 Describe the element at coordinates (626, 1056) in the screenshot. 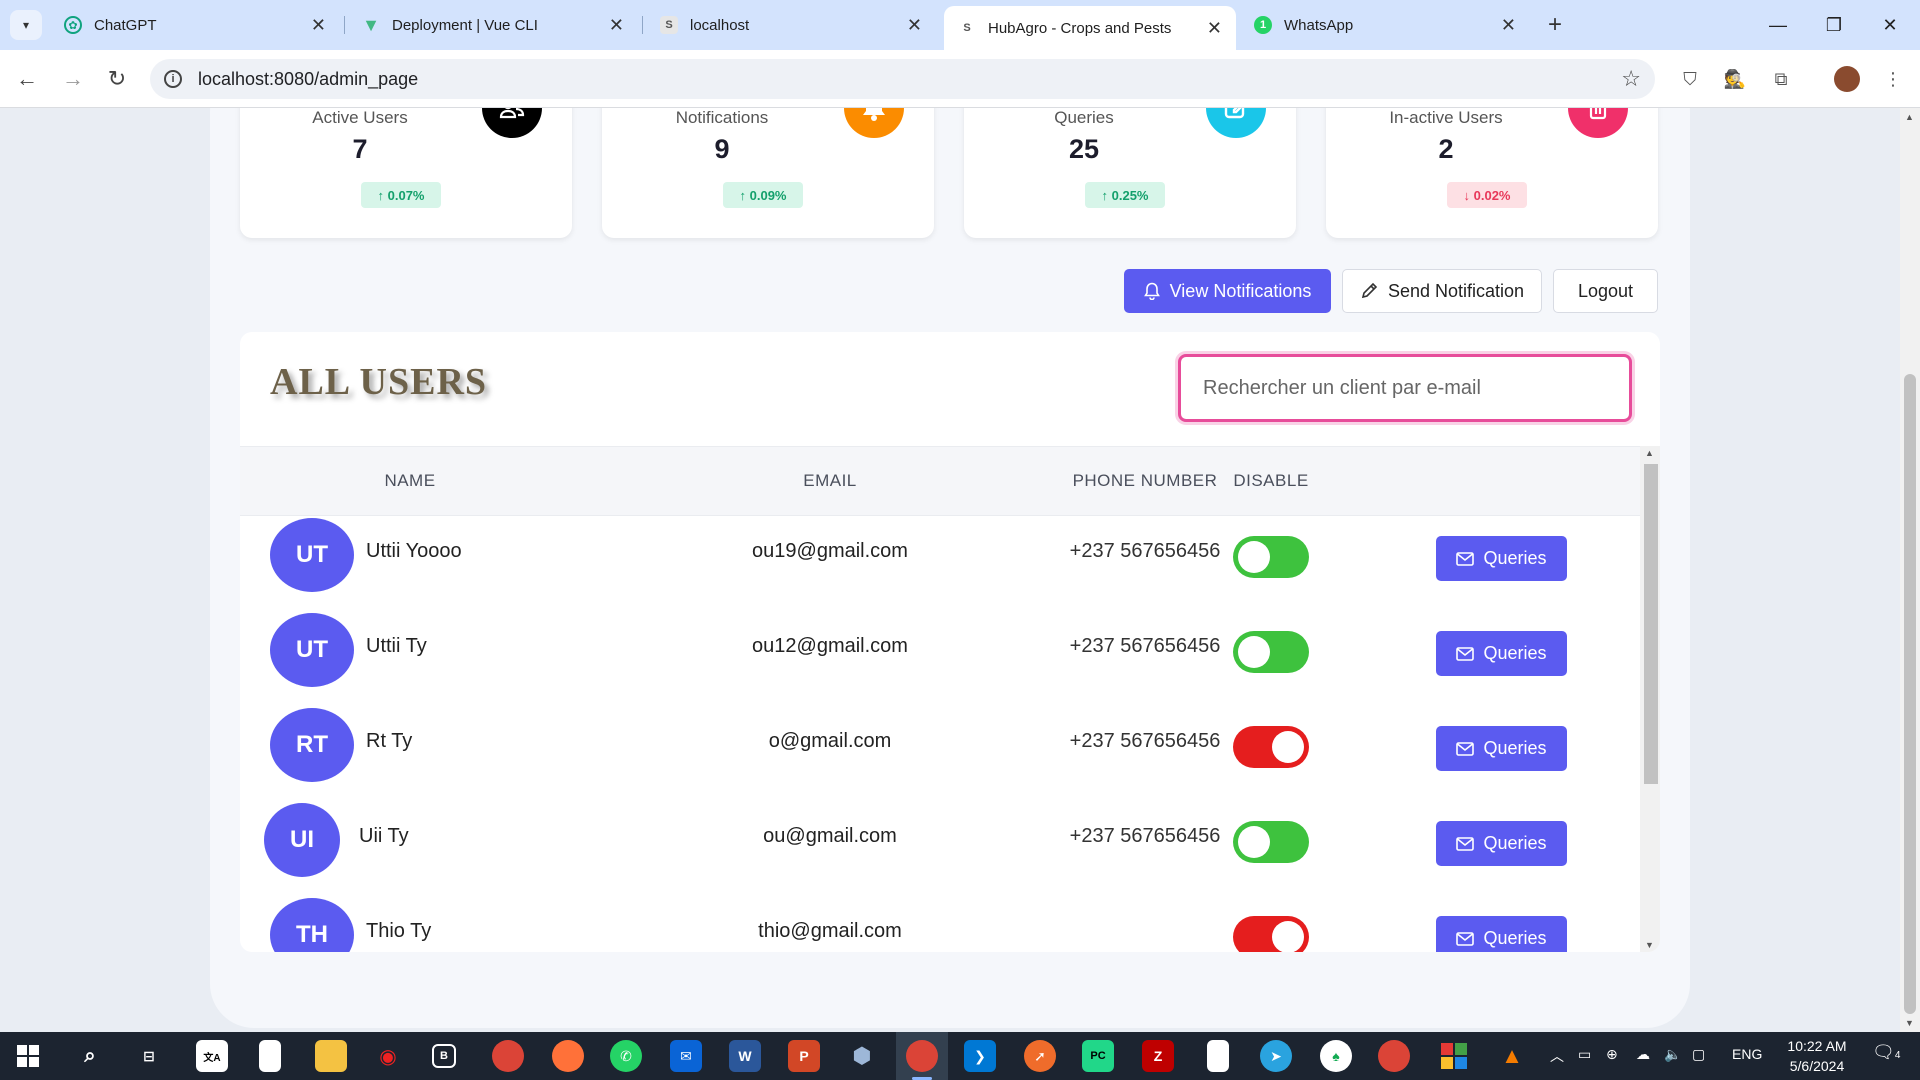

I see `whatsapp-icon: ✆` at that location.